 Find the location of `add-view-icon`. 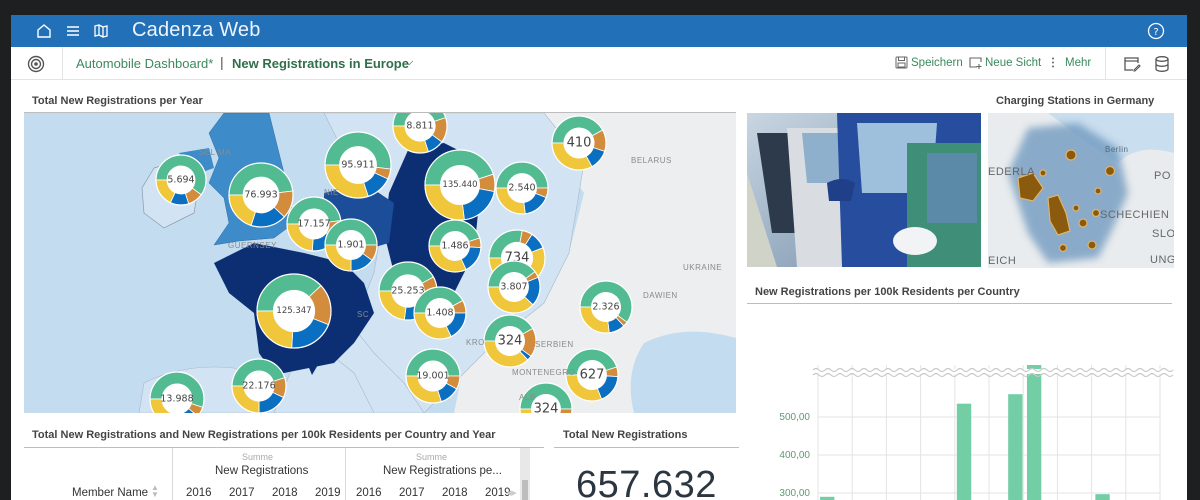

add-view-icon is located at coordinates (975, 63).